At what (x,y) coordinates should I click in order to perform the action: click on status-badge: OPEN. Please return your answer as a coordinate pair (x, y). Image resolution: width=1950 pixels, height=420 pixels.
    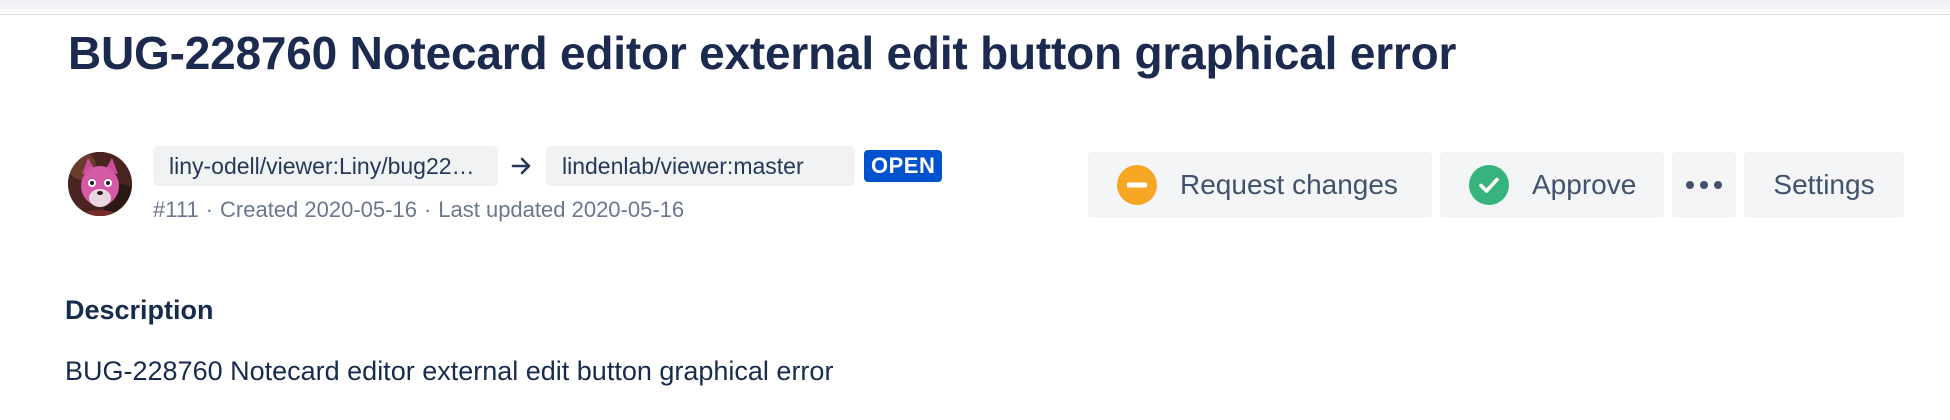
    Looking at the image, I should click on (903, 166).